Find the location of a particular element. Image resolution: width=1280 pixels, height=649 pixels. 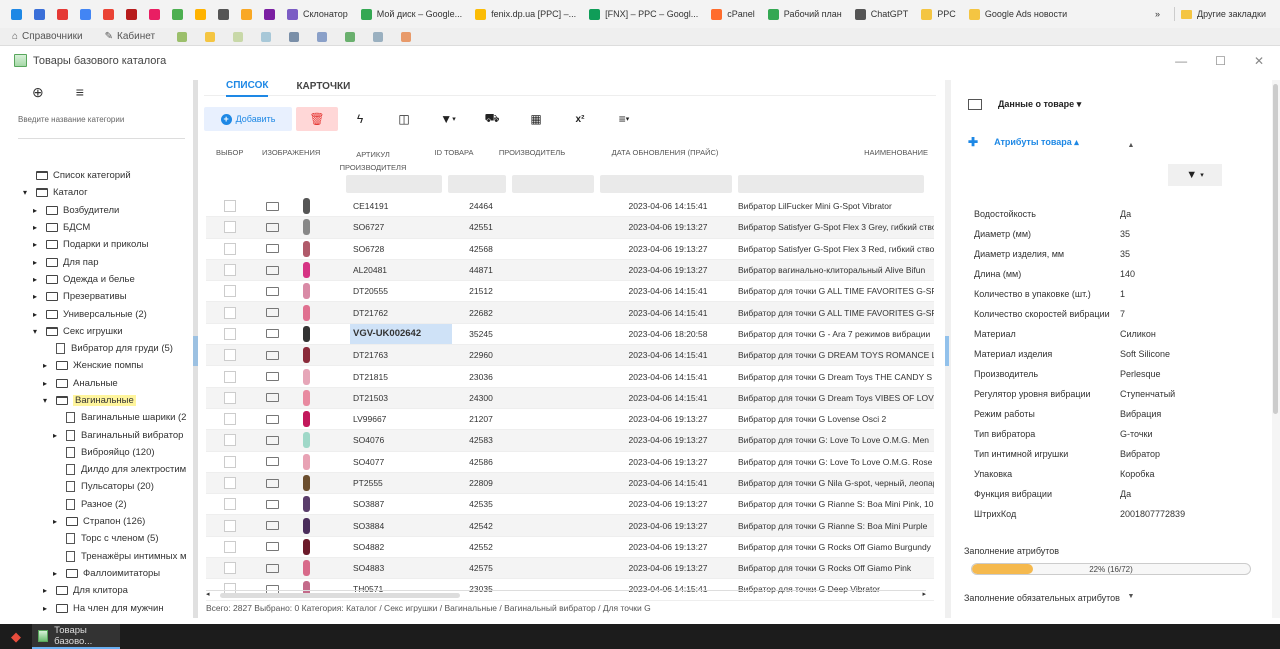

tree-node: Наборы секс игрушек (24) is located at coordinates (100, 617).